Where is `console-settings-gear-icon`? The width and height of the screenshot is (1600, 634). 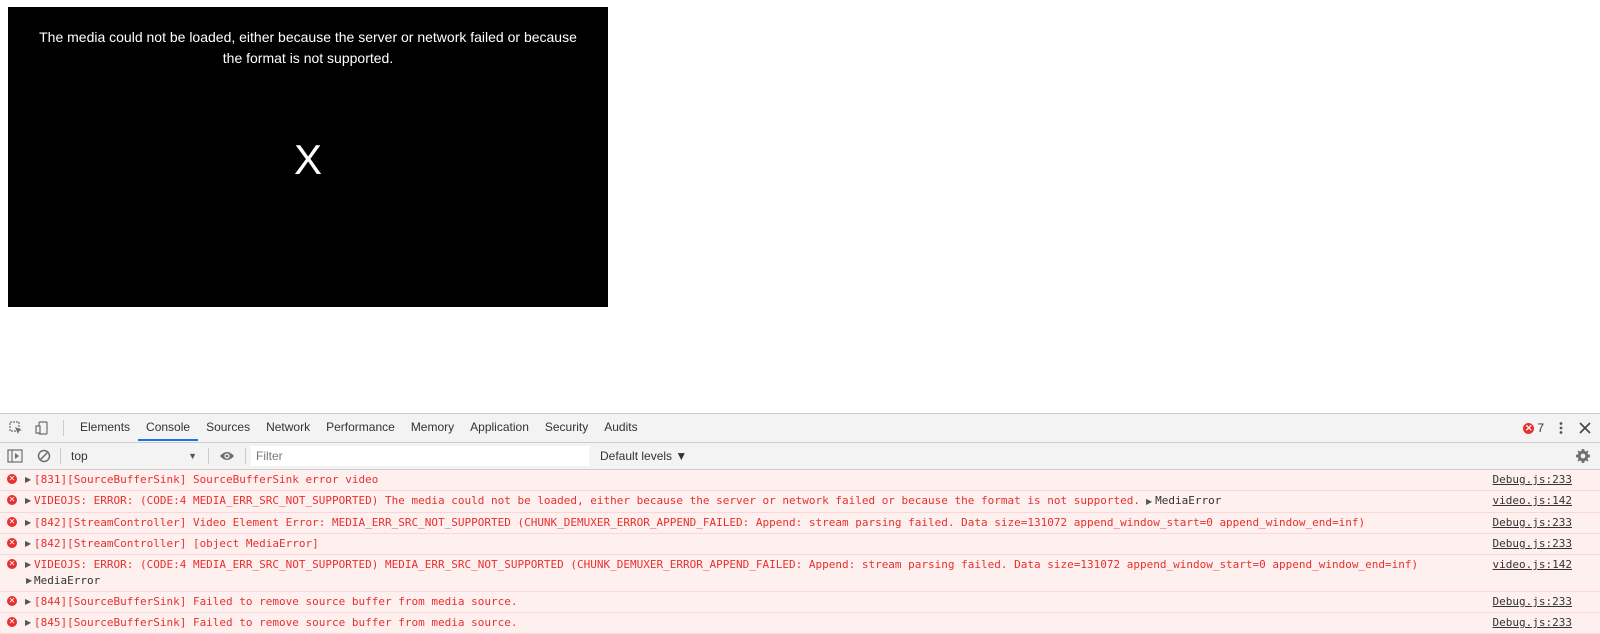
console-settings-gear-icon is located at coordinates (1583, 456).